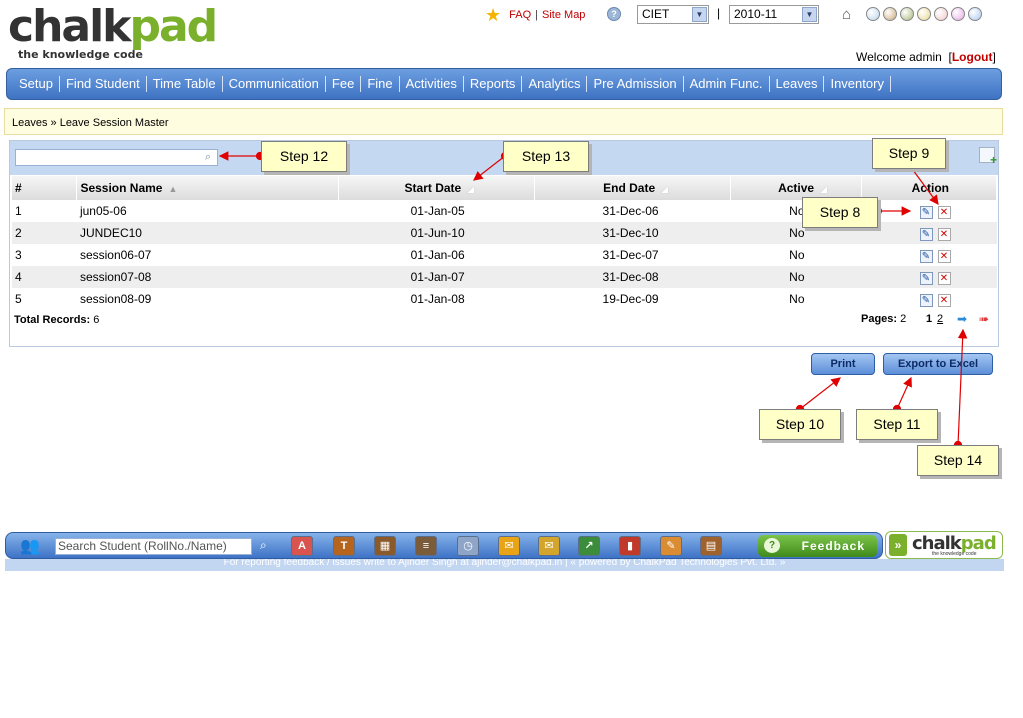  Describe the element at coordinates (797, 84) in the screenshot. I see `nav-item-leaves: Leaves` at that location.